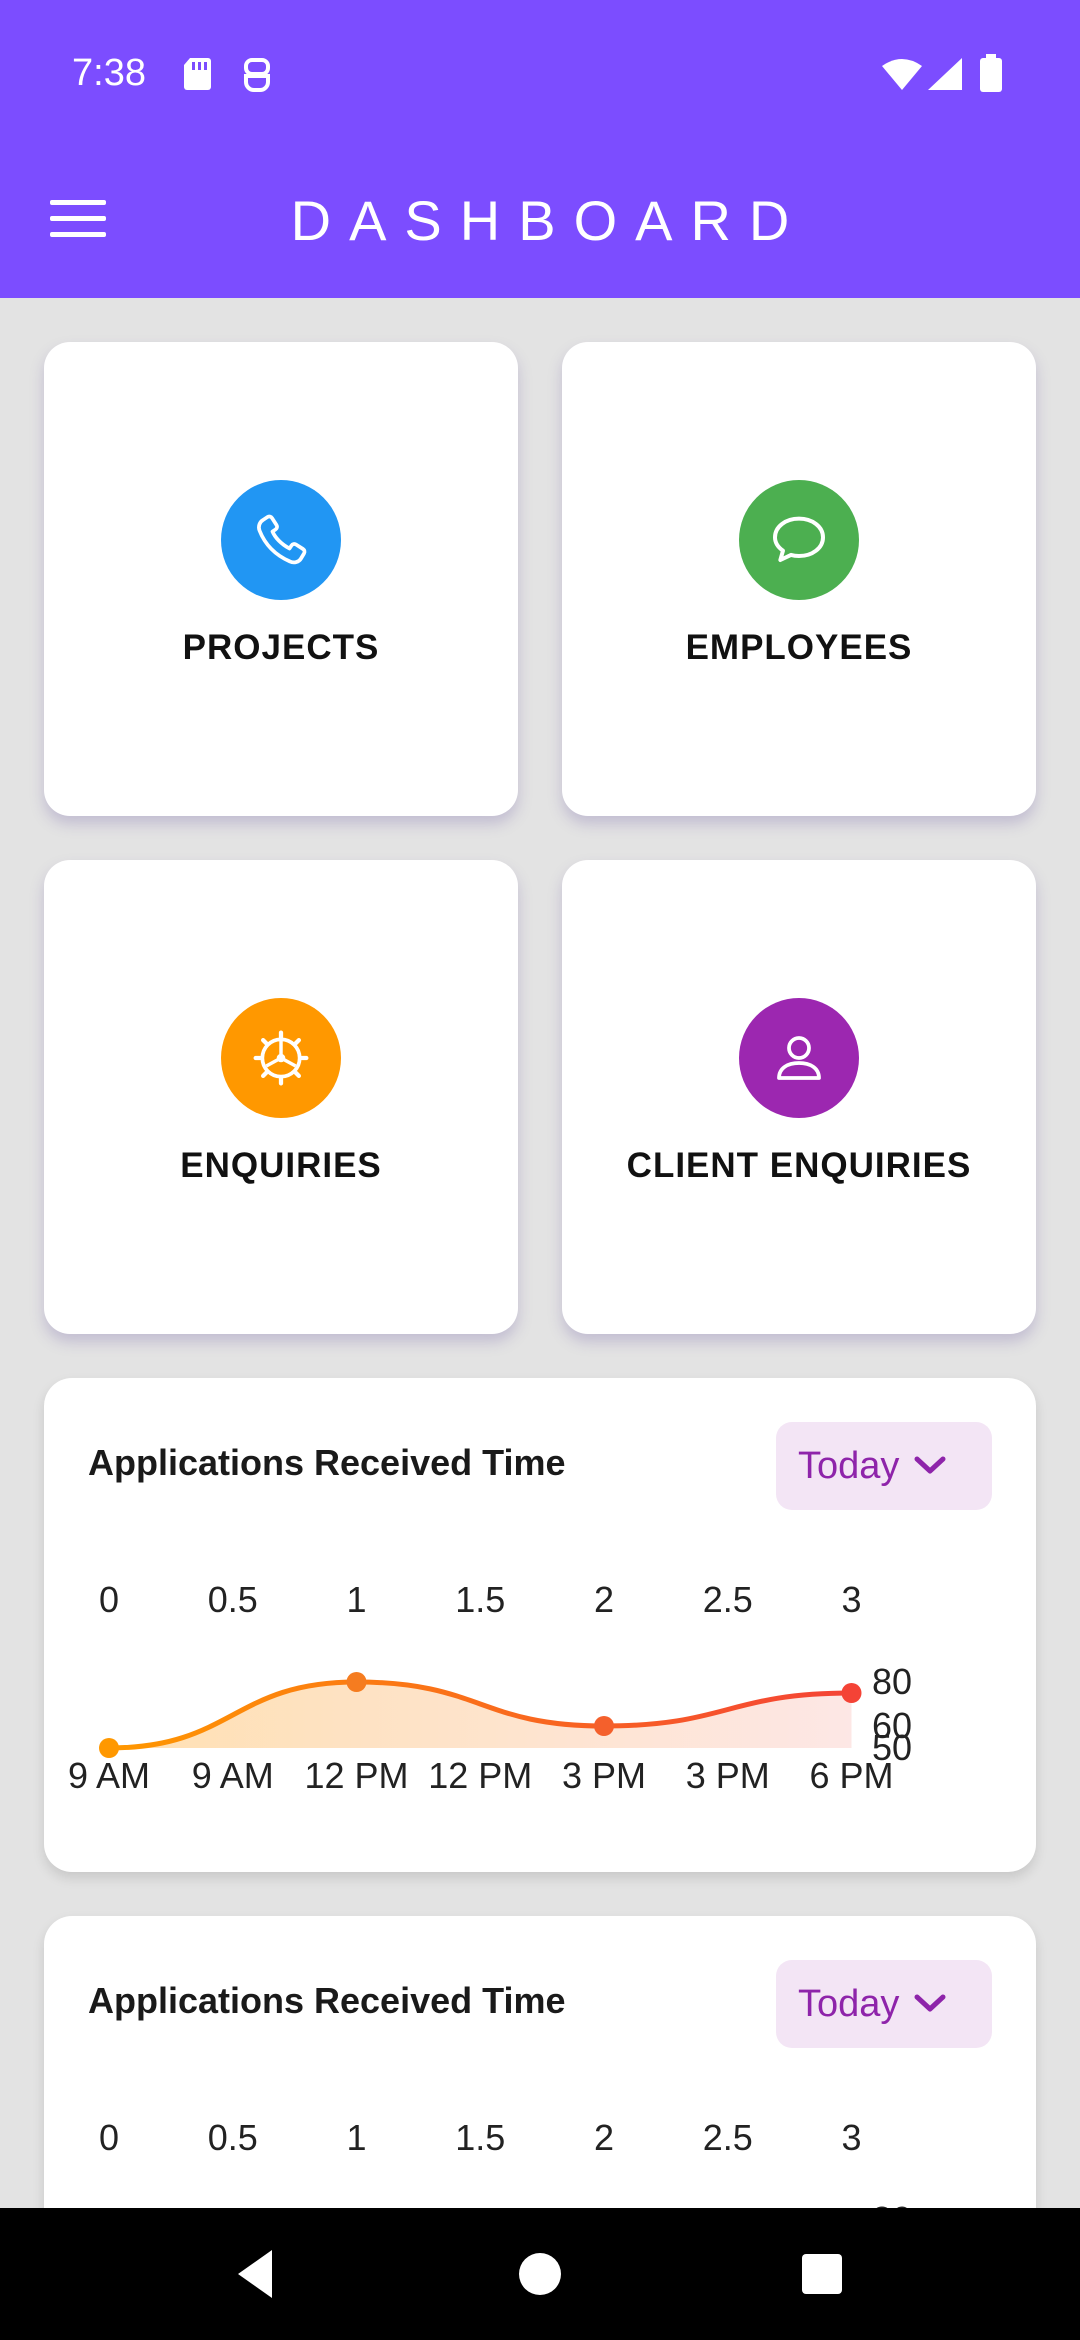 This screenshot has height=2340, width=1080. I want to click on tile-label: PROJECTS, so click(281, 647).